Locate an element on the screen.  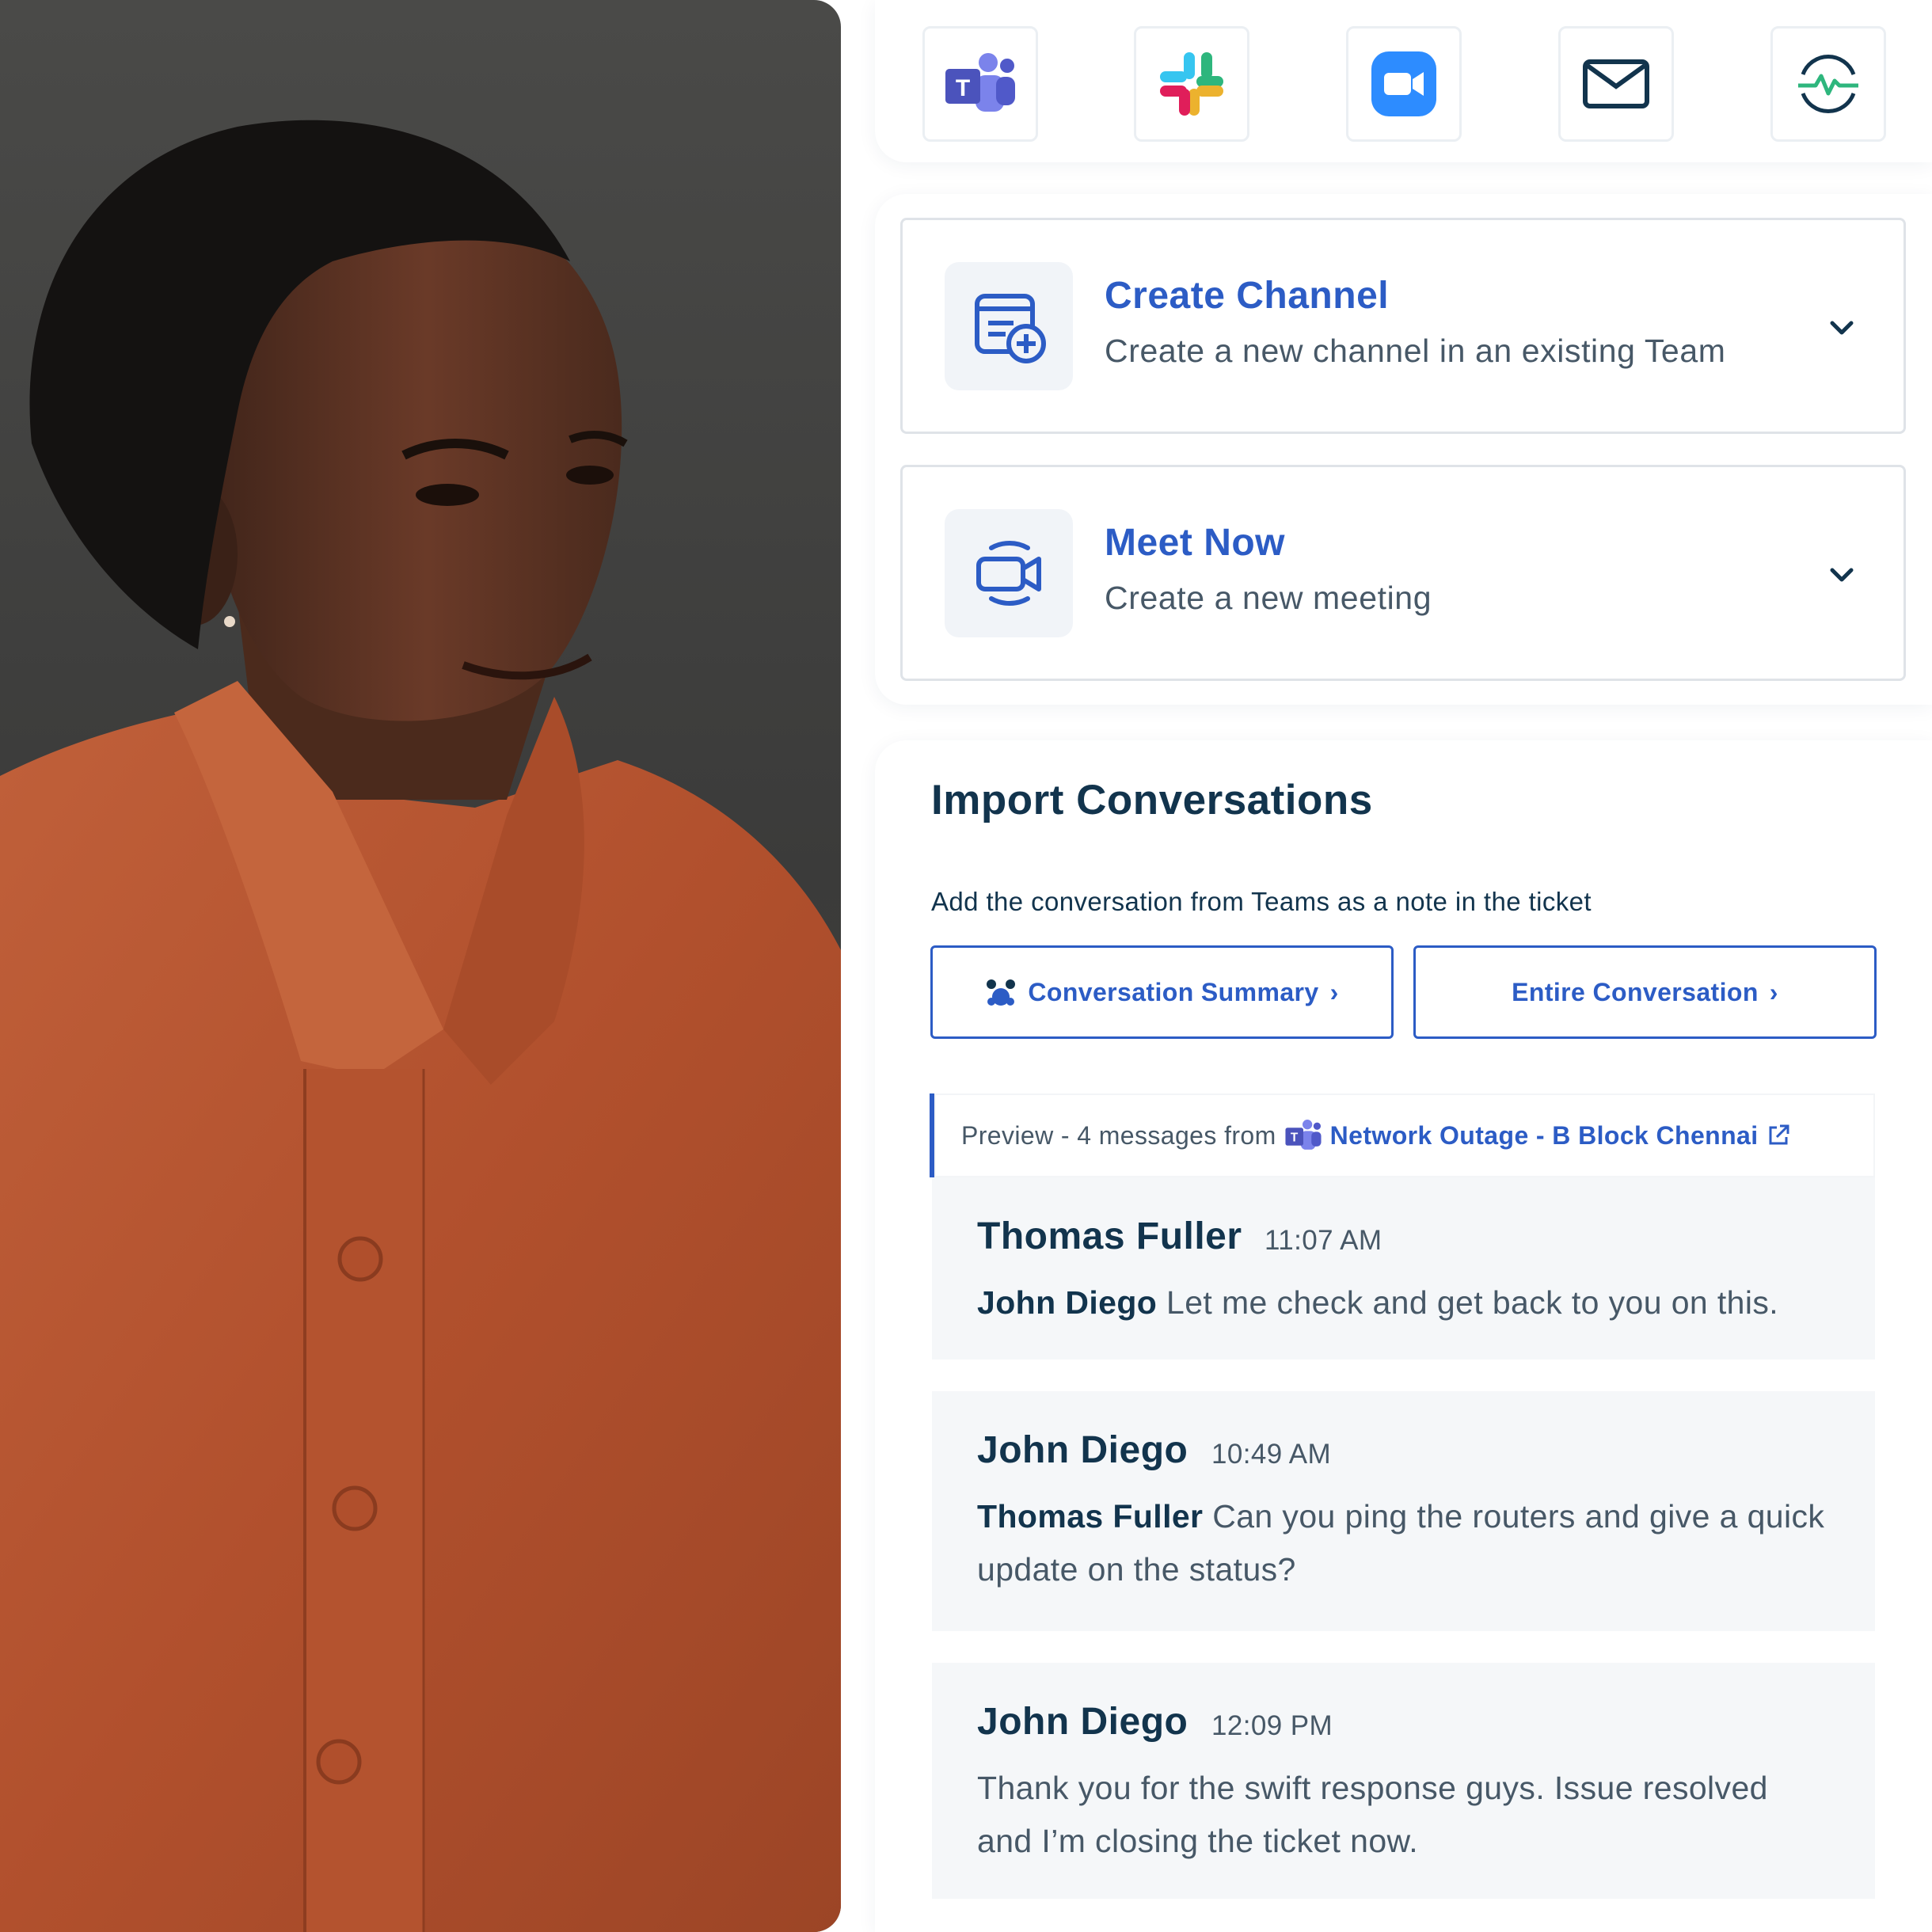
integration-teams: T is located at coordinates (980, 84).